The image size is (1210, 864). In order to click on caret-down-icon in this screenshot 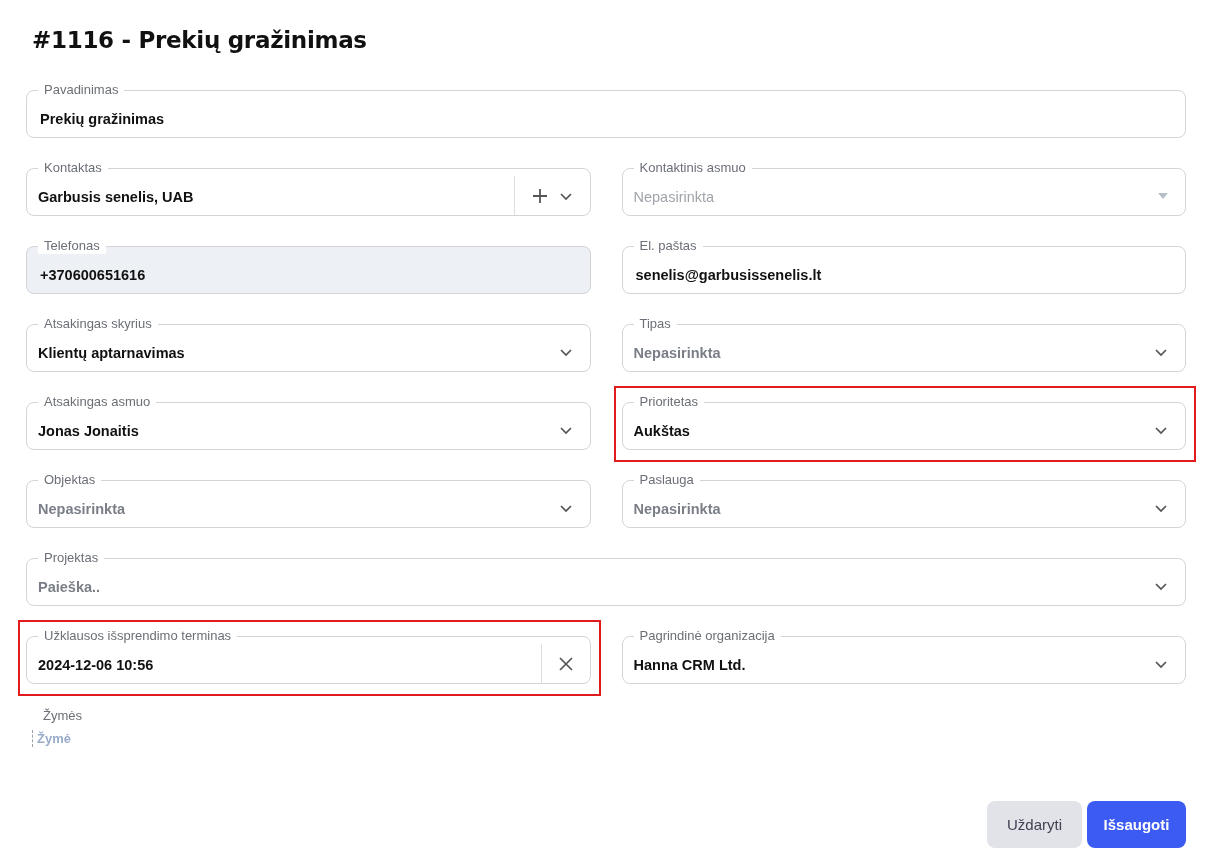, I will do `click(1163, 195)`.